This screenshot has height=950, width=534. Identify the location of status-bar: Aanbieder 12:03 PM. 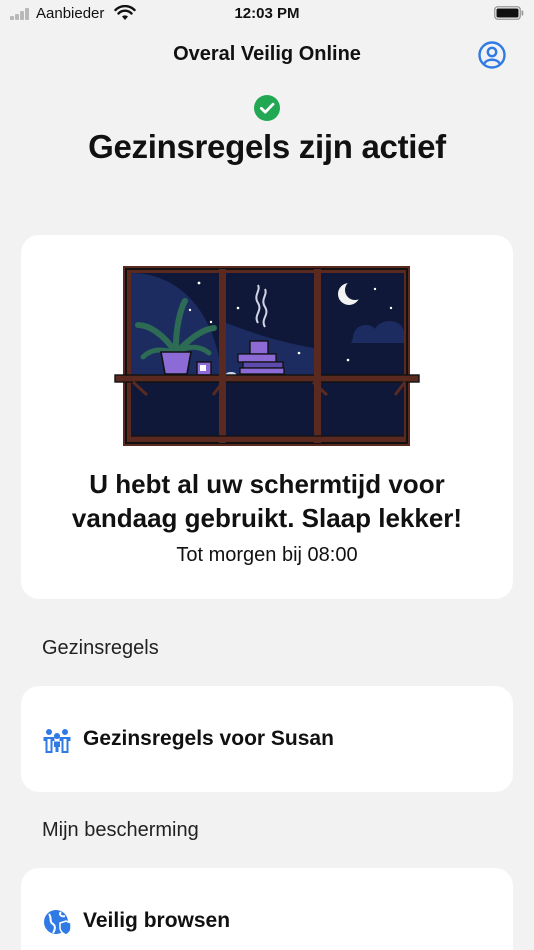
(267, 14).